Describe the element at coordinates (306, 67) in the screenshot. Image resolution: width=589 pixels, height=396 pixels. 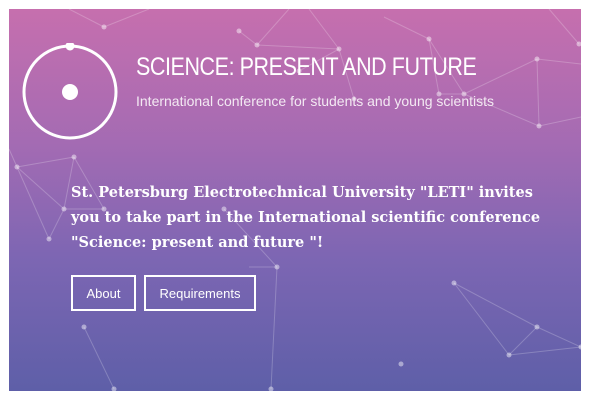
I see `page-title: SCIENCE: PRESENT AND FUTURE` at that location.